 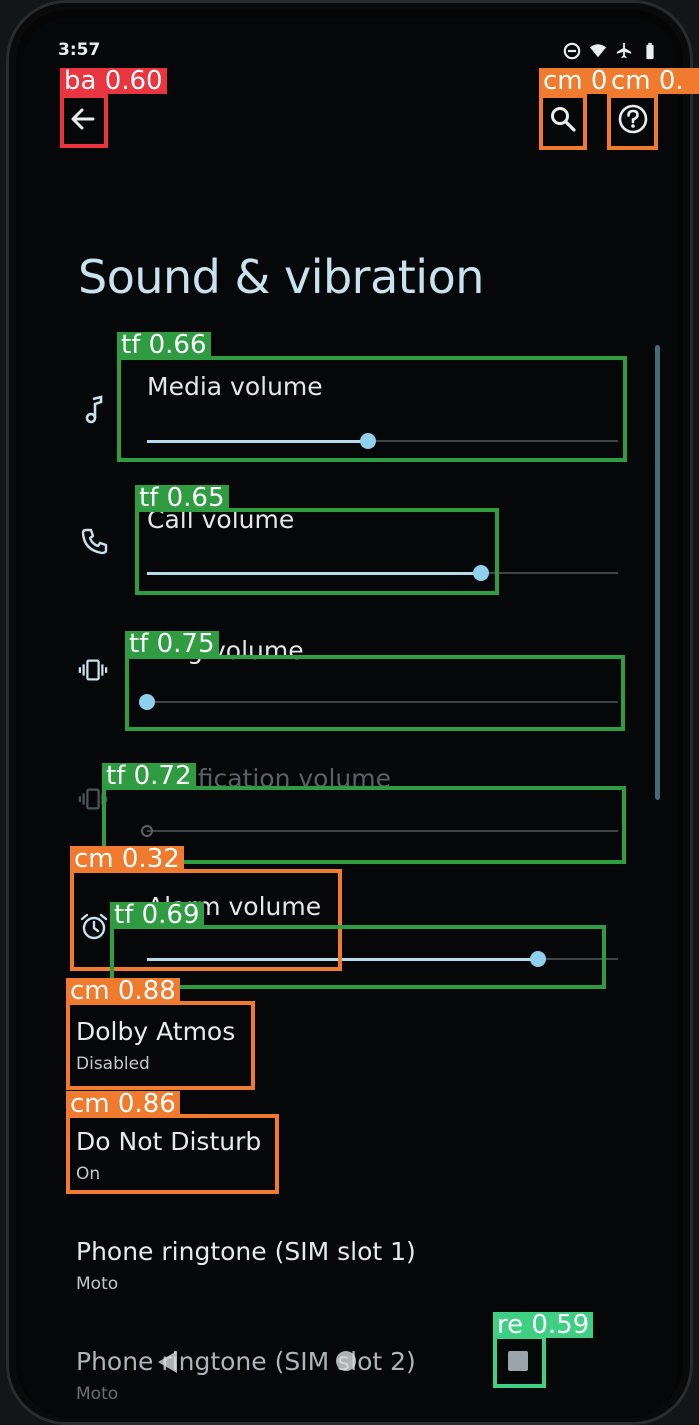 What do you see at coordinates (572, 51) in the screenshot?
I see `do-not-disturb-icon` at bounding box center [572, 51].